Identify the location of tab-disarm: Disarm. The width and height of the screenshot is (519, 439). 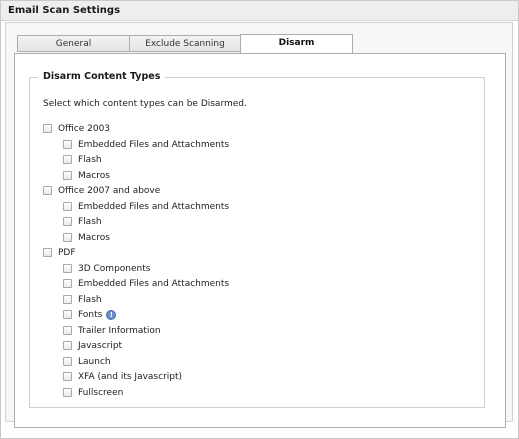
(296, 43).